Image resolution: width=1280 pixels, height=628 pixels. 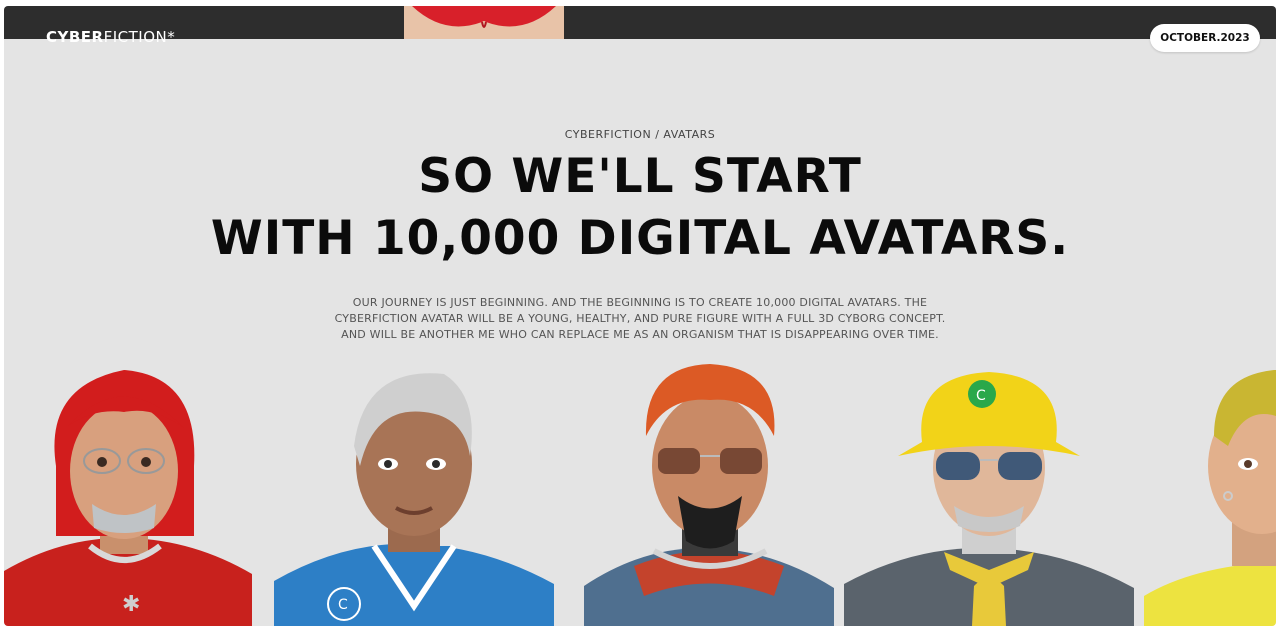 I want to click on logo-light-text: FICTION*, so click(x=139, y=37).